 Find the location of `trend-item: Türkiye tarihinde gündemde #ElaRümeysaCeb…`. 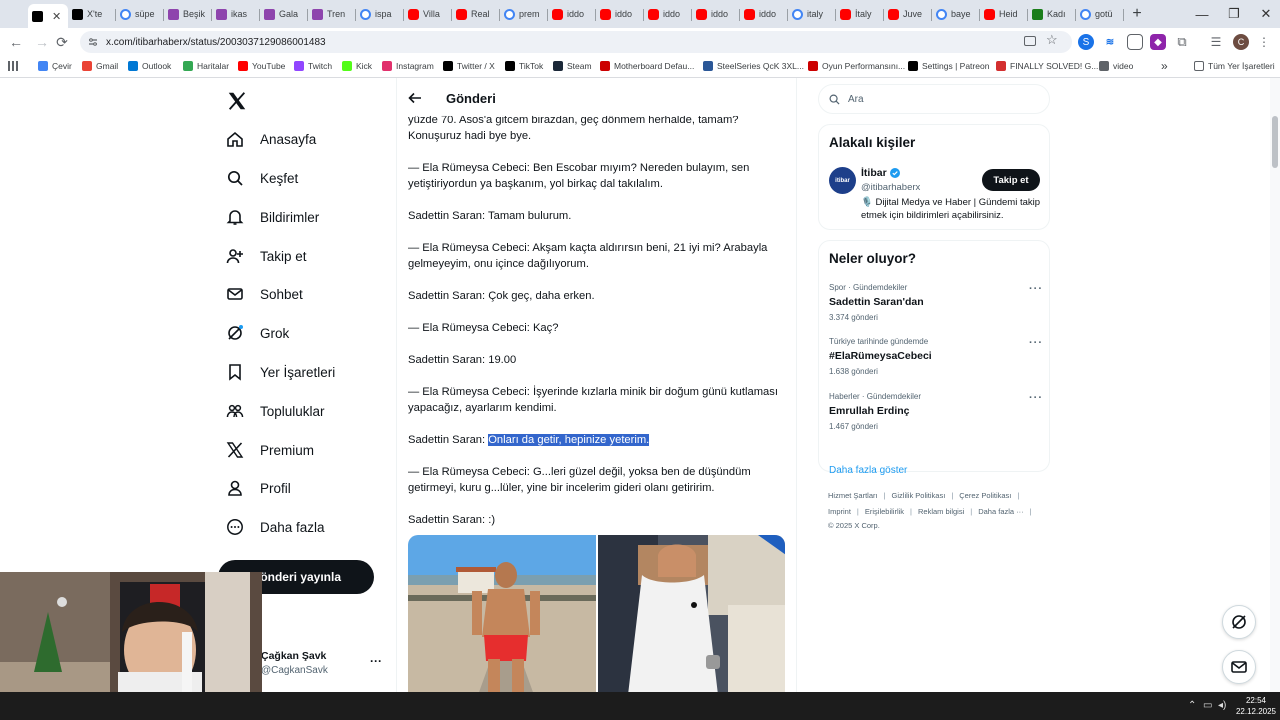

trend-item: Türkiye tarihinde gündemde #ElaRümeysaCeb… is located at coordinates (935, 356).